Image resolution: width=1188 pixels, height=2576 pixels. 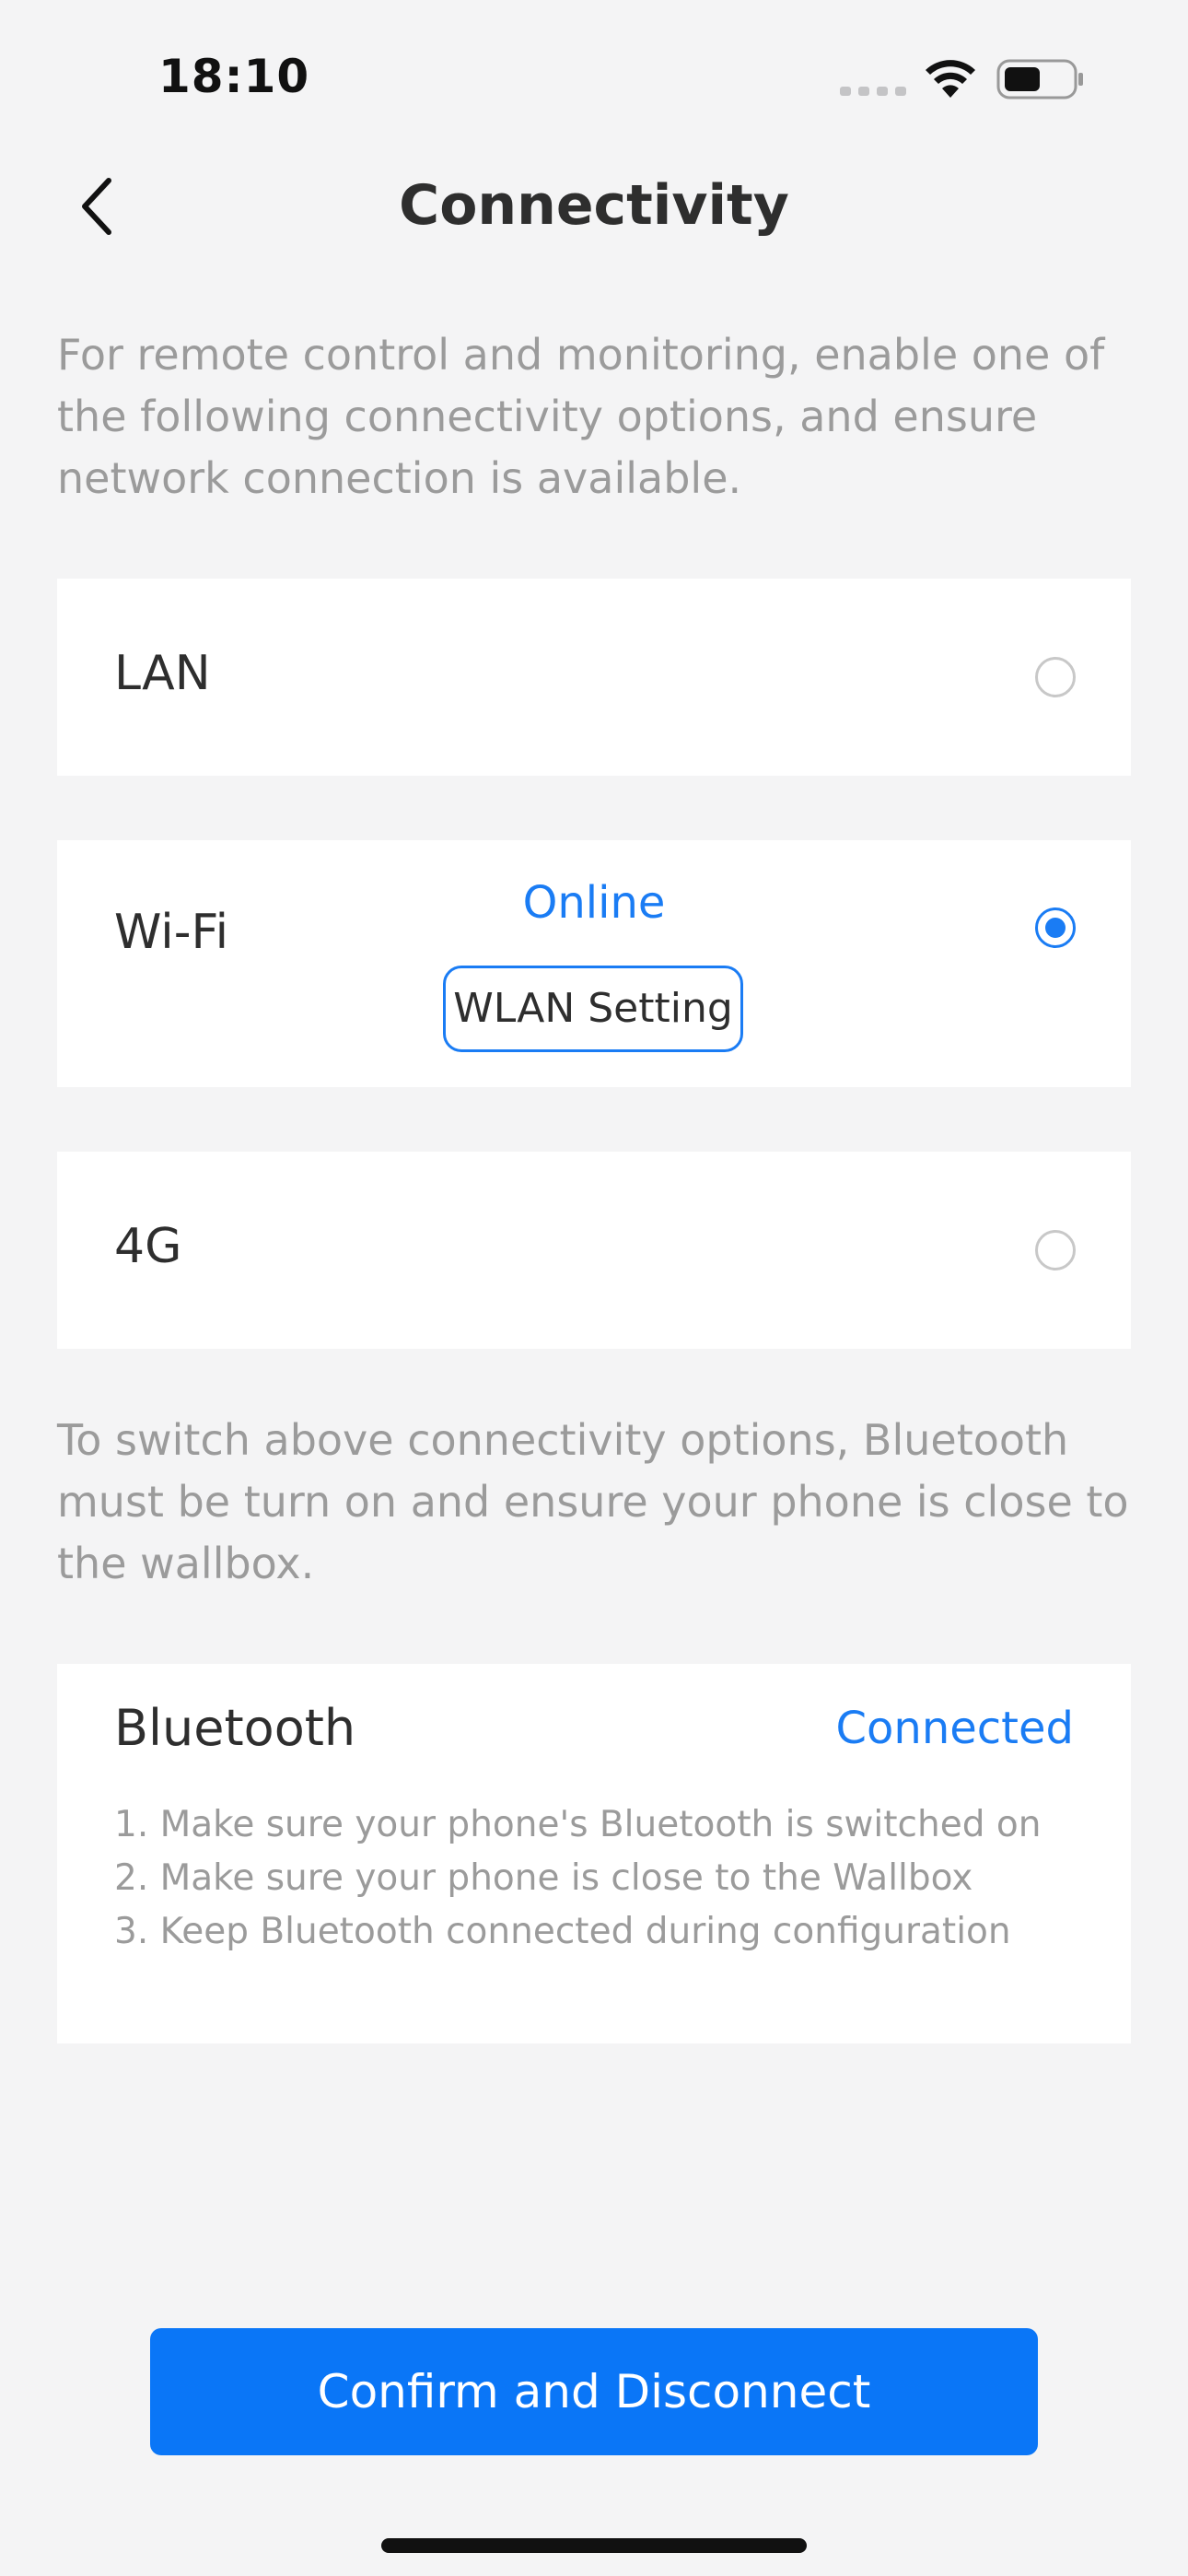 What do you see at coordinates (1055, 677) in the screenshot?
I see `lan-radio` at bounding box center [1055, 677].